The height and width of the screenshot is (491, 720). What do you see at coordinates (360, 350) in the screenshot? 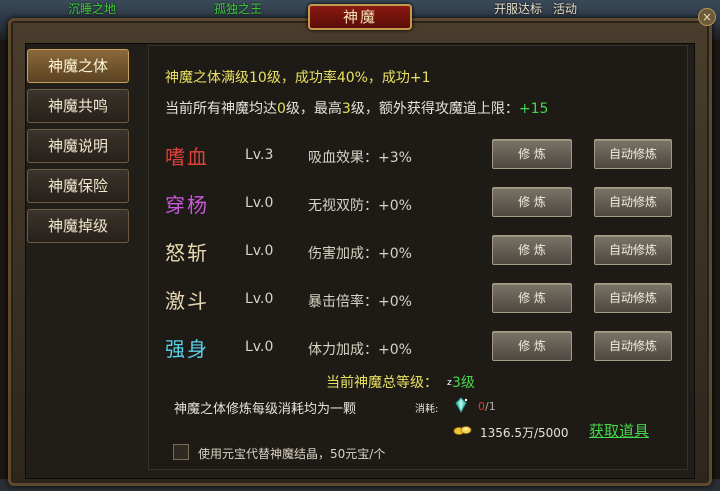
I see `skill-effect: 体力加成：+0%` at bounding box center [360, 350].